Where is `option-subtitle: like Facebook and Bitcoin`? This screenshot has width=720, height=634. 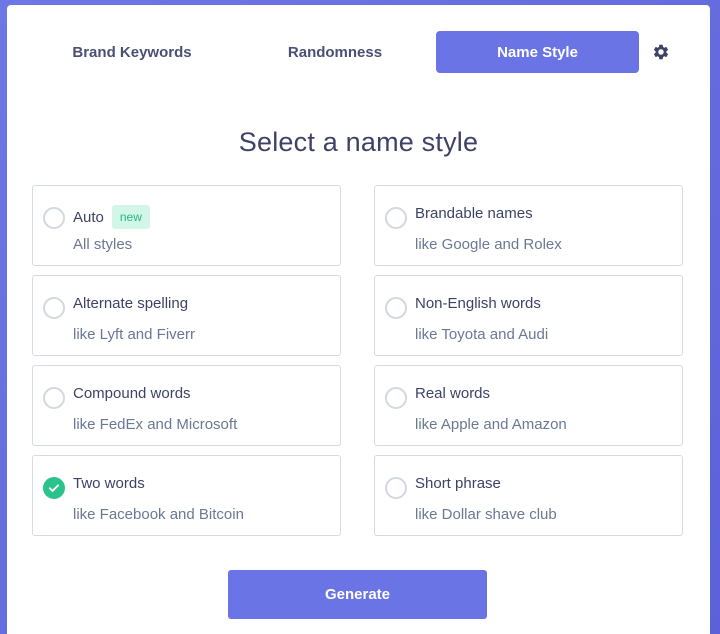
option-subtitle: like Facebook and Bitcoin is located at coordinates (158, 514).